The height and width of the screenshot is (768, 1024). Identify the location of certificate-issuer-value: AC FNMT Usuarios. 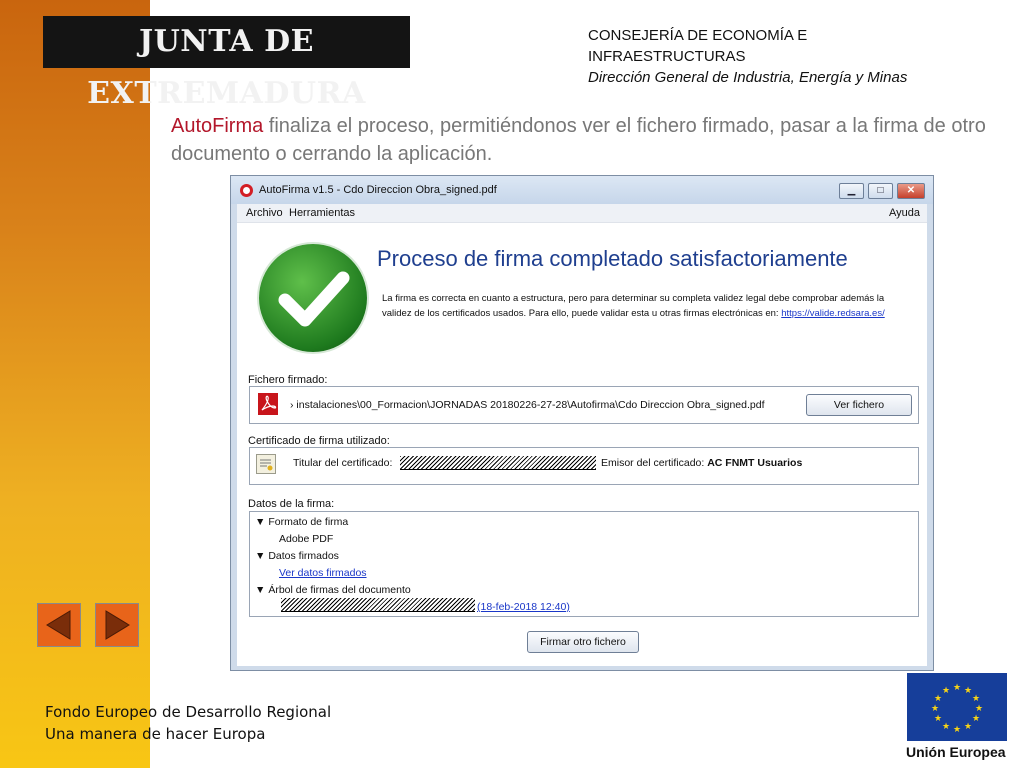
(755, 463).